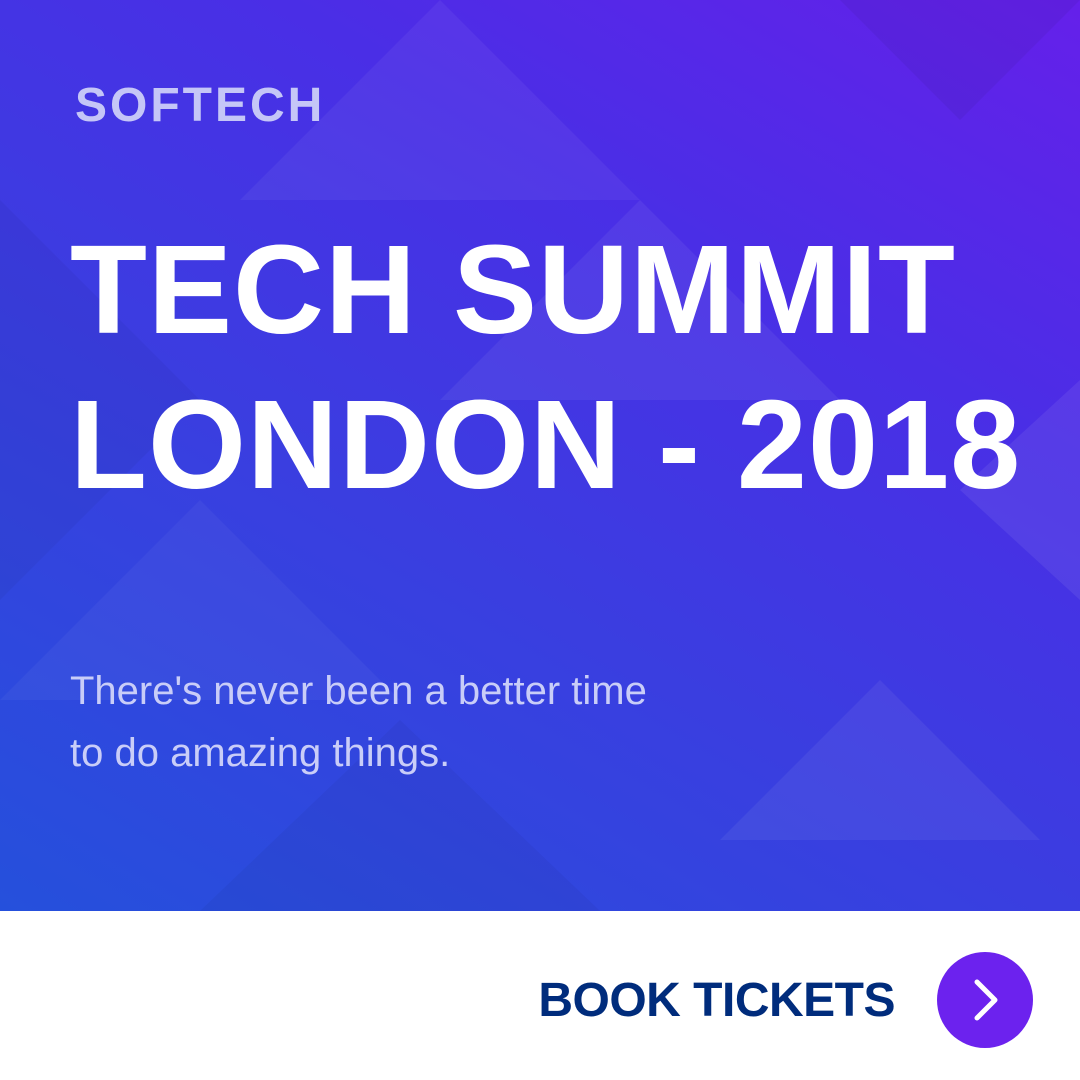 The width and height of the screenshot is (1080, 1080). I want to click on chevron-right-icon, so click(986, 1000).